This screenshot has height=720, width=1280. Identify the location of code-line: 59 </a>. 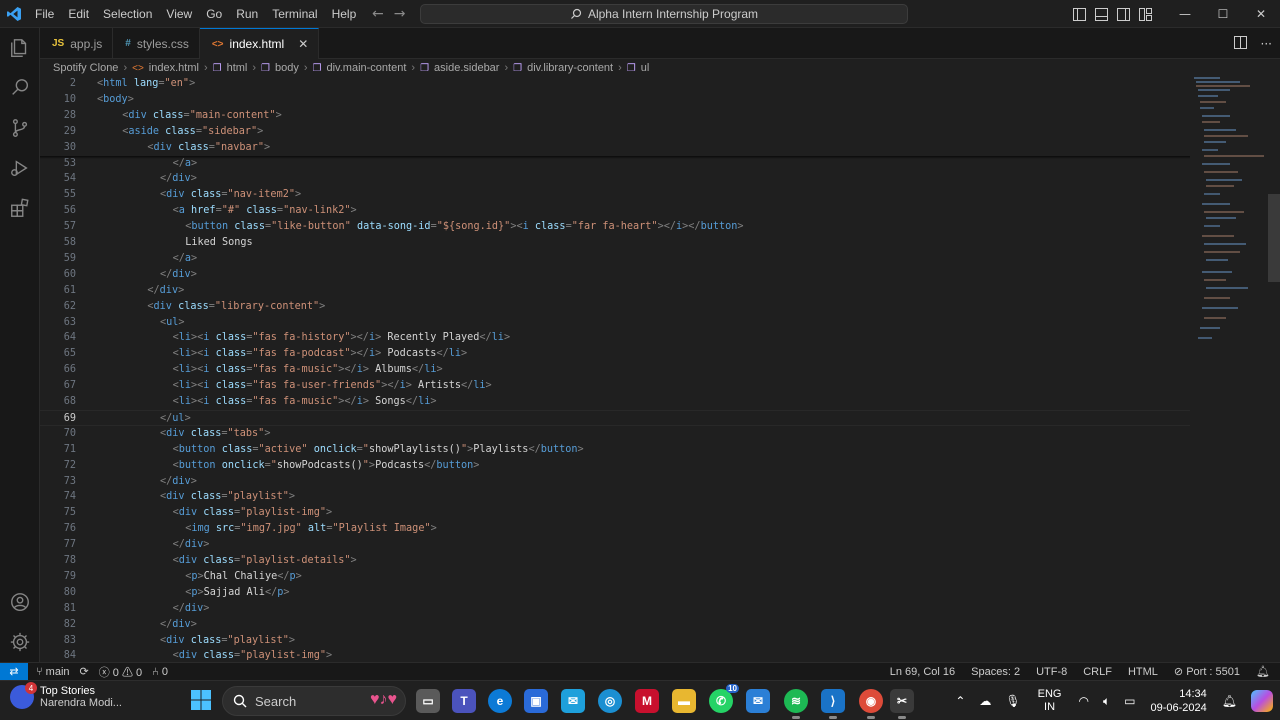
(615, 259).